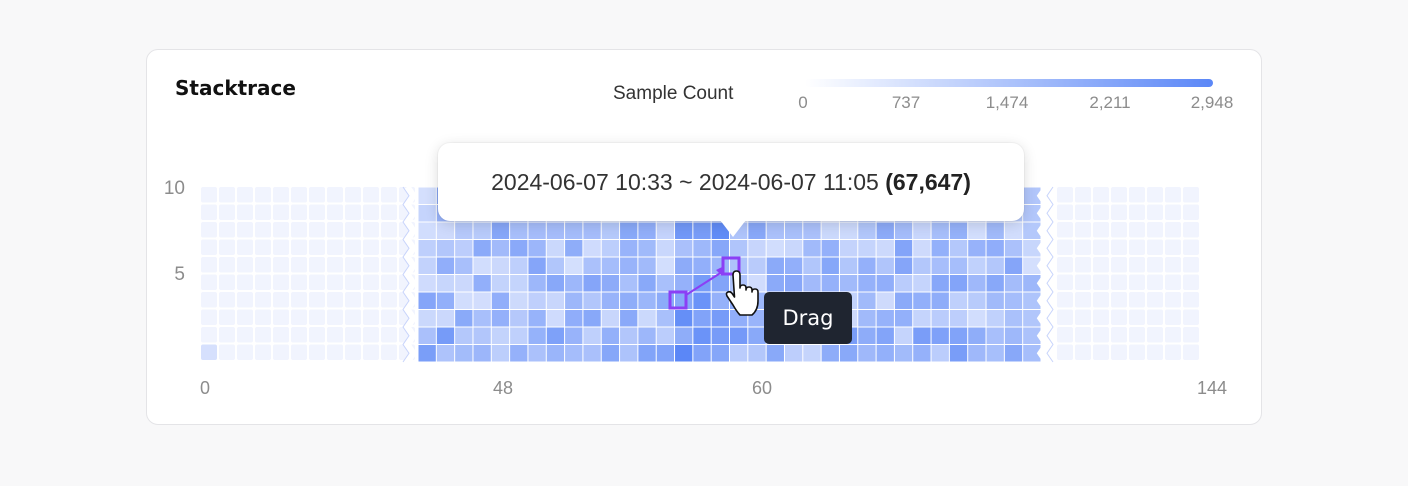 The width and height of the screenshot is (1408, 486). I want to click on tooltip-range: 2024-06-07 10:33 ~ 2024-06-07 11:05, so click(685, 182).